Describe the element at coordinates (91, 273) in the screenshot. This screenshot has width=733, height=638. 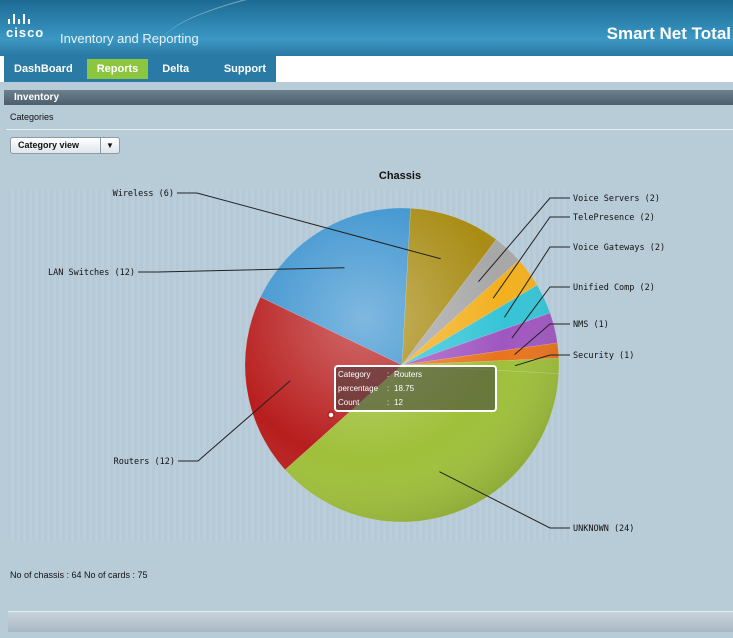
I see `slice-label: LAN Switches (12)` at that location.